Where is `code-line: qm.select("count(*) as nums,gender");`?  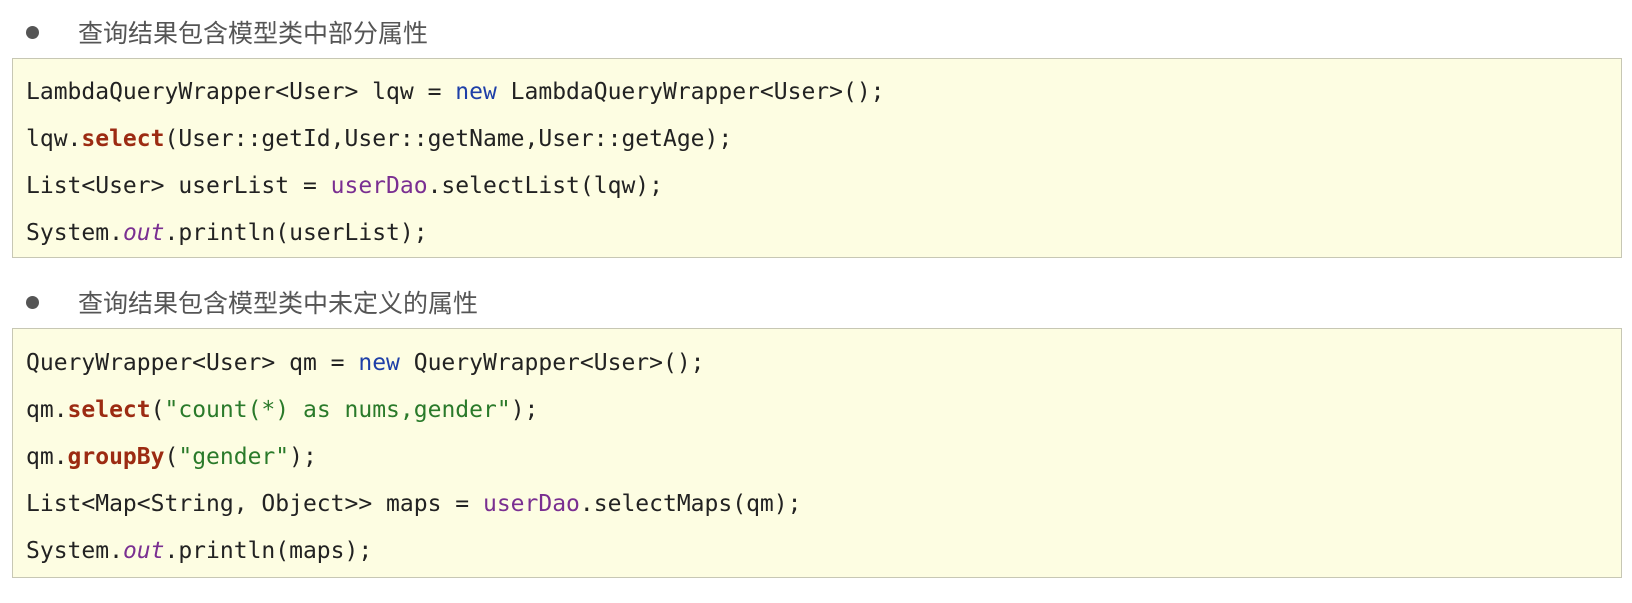
code-line: qm.select("count(*) as nums,gender"); is located at coordinates (282, 410).